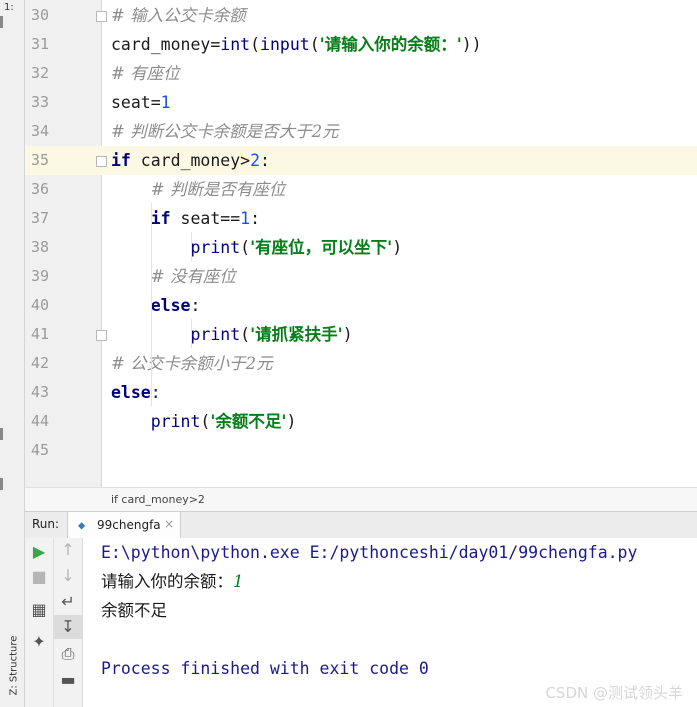 The width and height of the screenshot is (697, 707). I want to click on line-number: 34, so click(39, 131).